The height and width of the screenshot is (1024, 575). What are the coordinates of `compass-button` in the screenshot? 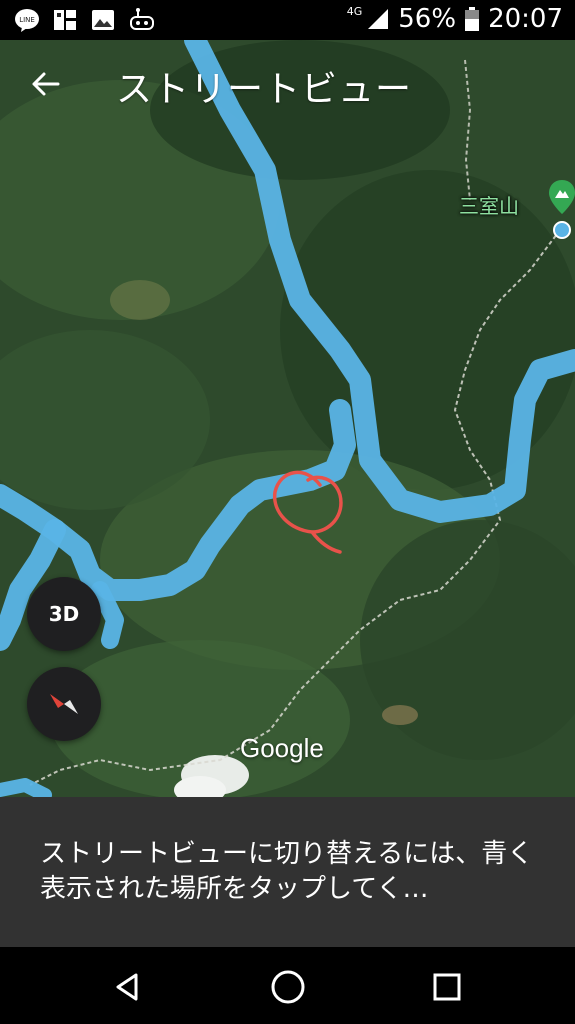 It's located at (64, 704).